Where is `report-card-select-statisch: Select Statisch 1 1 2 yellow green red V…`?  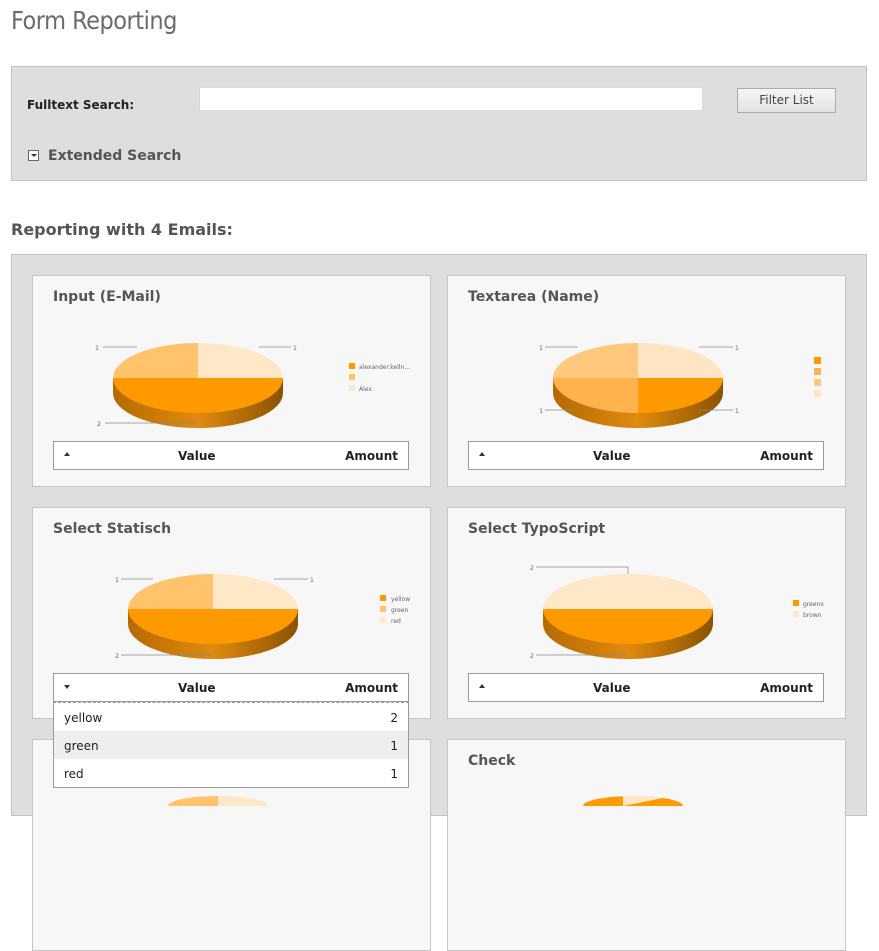 report-card-select-statisch: Select Statisch 1 1 2 yellow green red V… is located at coordinates (231, 613).